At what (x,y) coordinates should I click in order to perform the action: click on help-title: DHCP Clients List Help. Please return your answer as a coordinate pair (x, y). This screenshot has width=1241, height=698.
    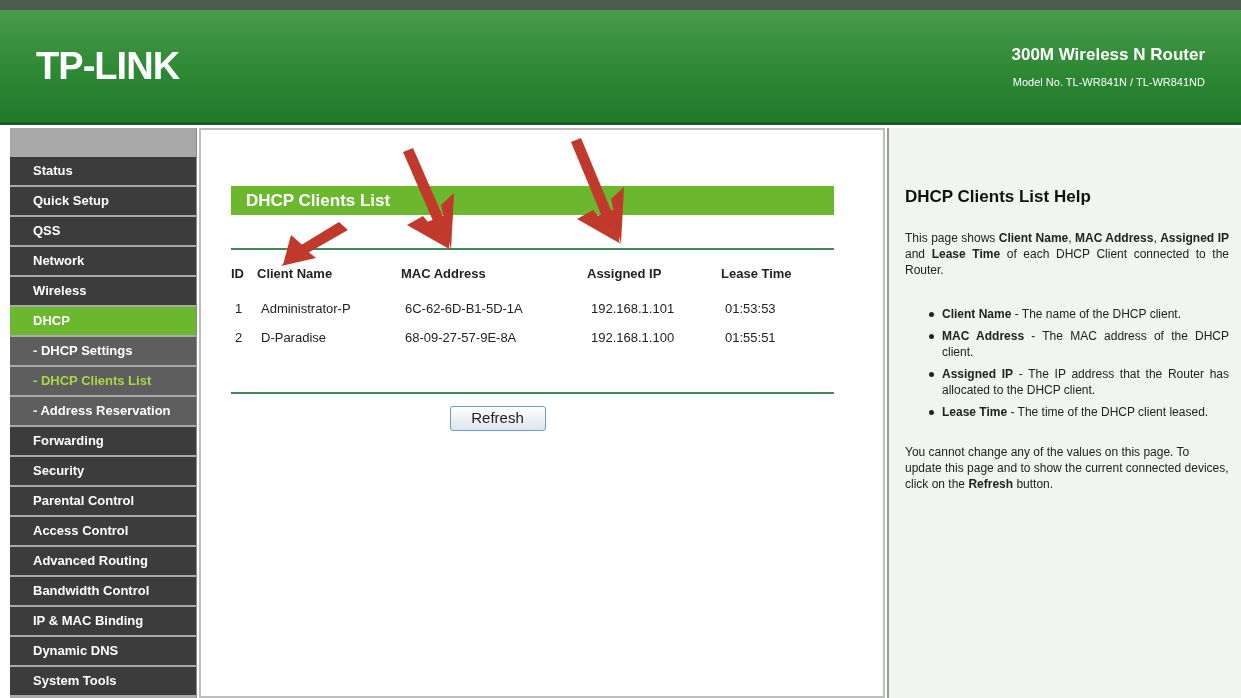
    Looking at the image, I should click on (998, 197).